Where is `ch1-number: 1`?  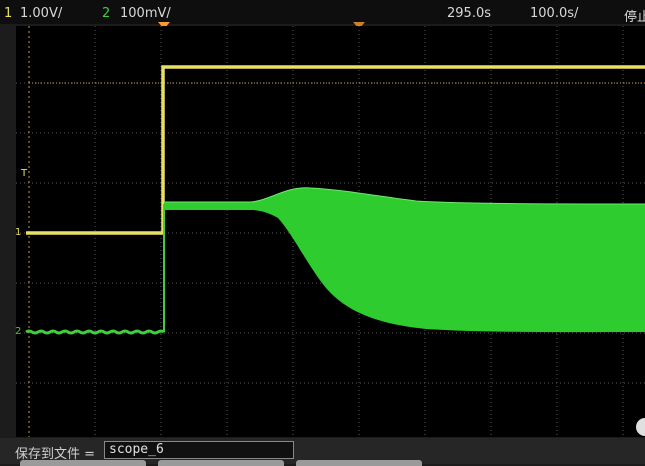 ch1-number: 1 is located at coordinates (8, 13).